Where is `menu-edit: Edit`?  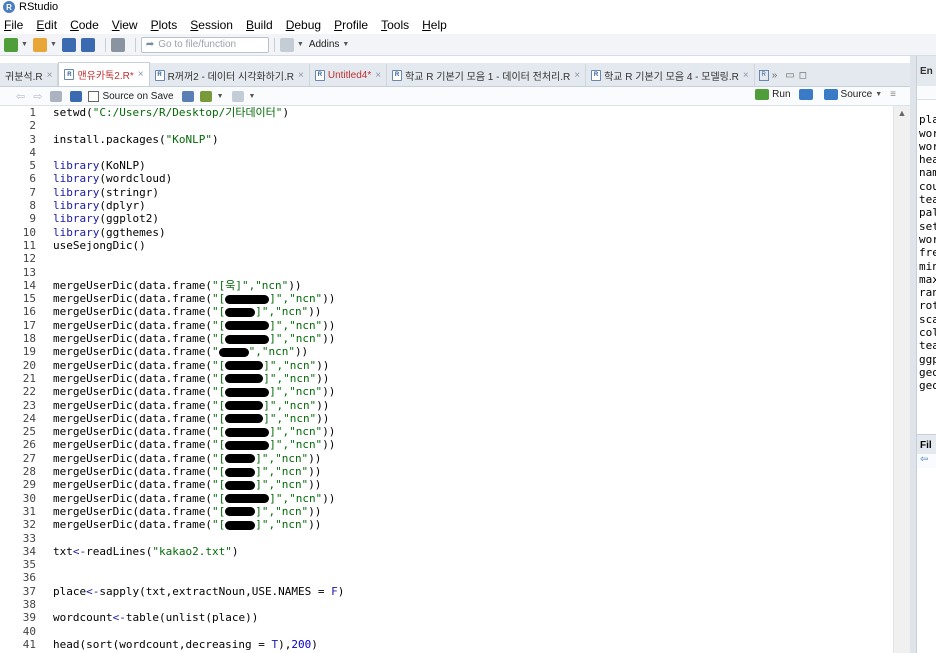
menu-edit: Edit is located at coordinates (46, 25).